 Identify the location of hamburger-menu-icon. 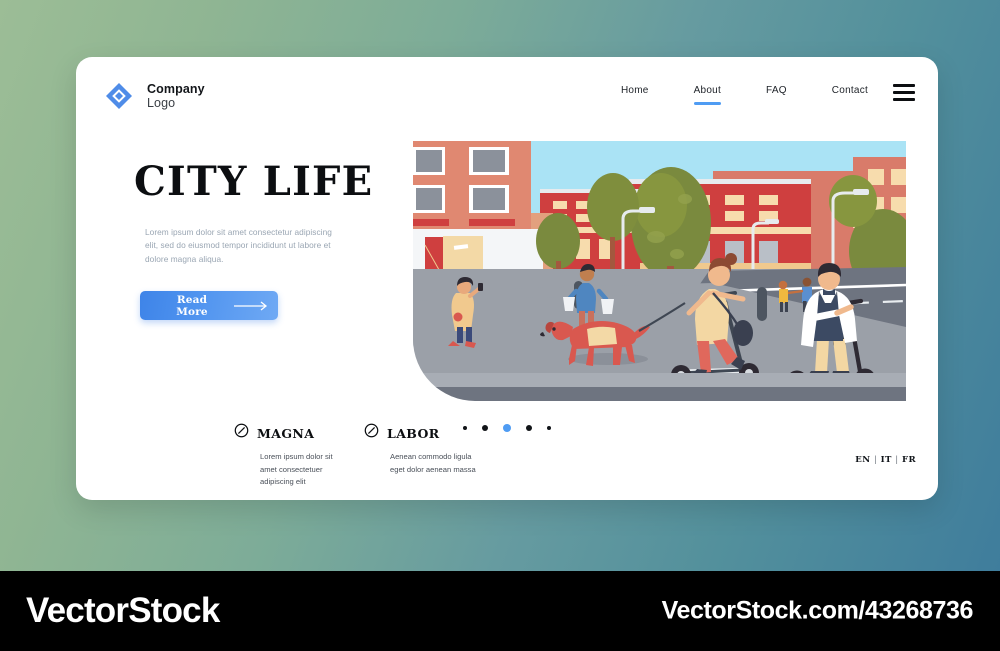
(904, 92).